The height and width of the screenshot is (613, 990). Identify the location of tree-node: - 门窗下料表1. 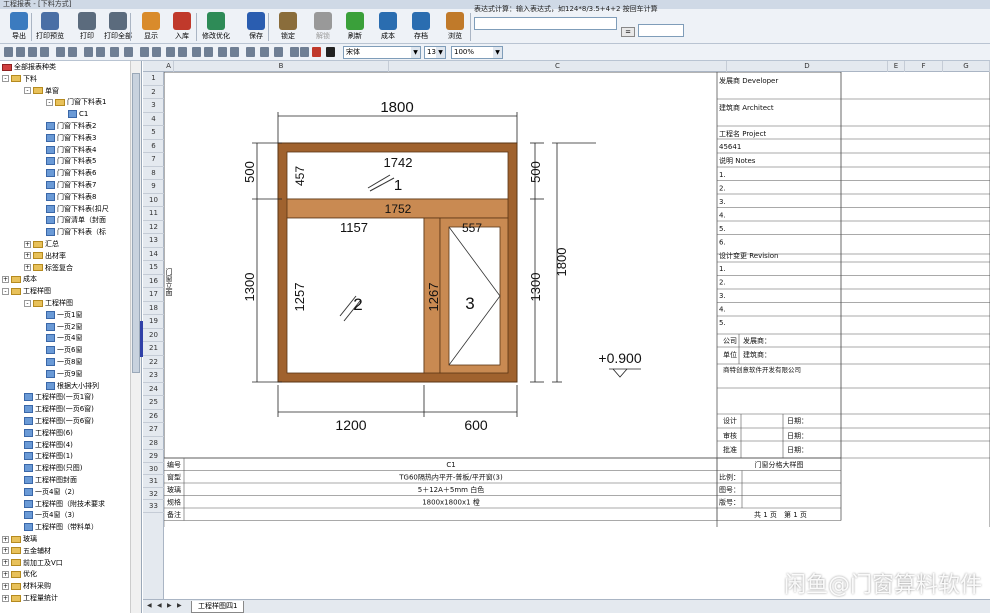
(76, 102).